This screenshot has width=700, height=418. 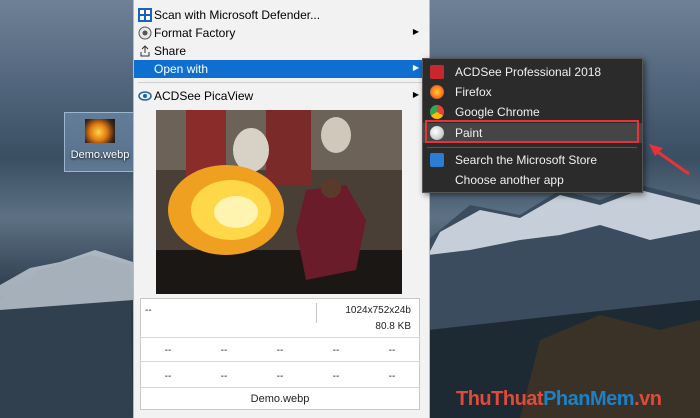 What do you see at coordinates (526, 160) in the screenshot?
I see `submenu-item-label: Search the Microsoft Store` at bounding box center [526, 160].